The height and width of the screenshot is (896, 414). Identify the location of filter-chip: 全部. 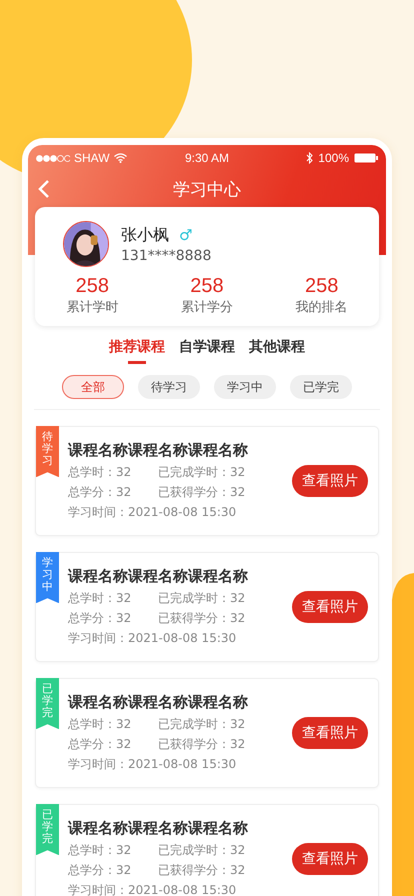
(93, 387).